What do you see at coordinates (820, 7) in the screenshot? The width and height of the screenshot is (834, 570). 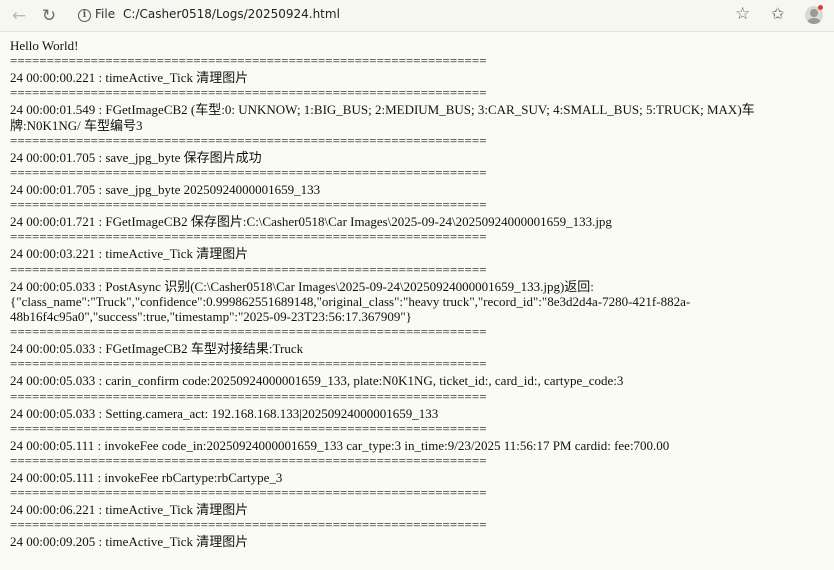 I see `notification-dot` at bounding box center [820, 7].